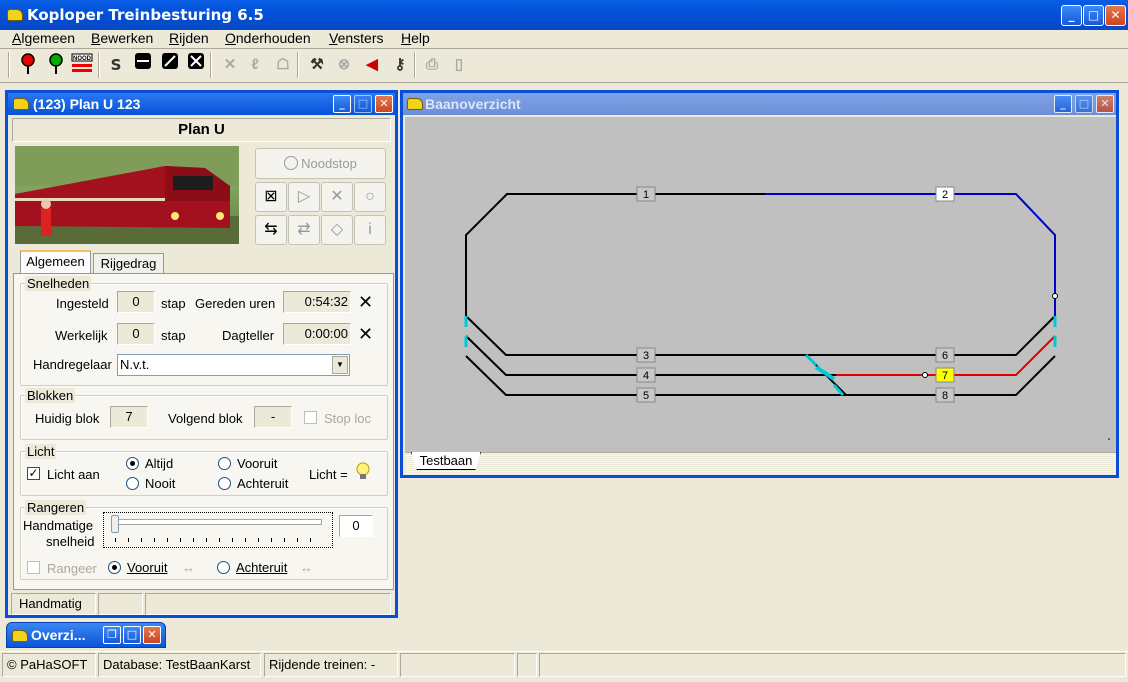 The image size is (1128, 682). What do you see at coordinates (320, 163) in the screenshot?
I see `noodstop-button: Noodstop` at bounding box center [320, 163].